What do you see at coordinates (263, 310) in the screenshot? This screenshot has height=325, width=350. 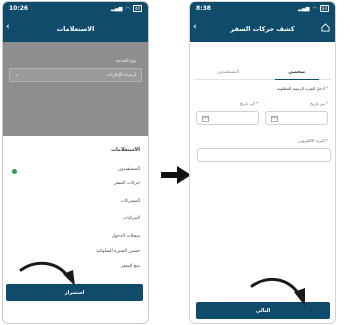 I see `next-button: التالي` at bounding box center [263, 310].